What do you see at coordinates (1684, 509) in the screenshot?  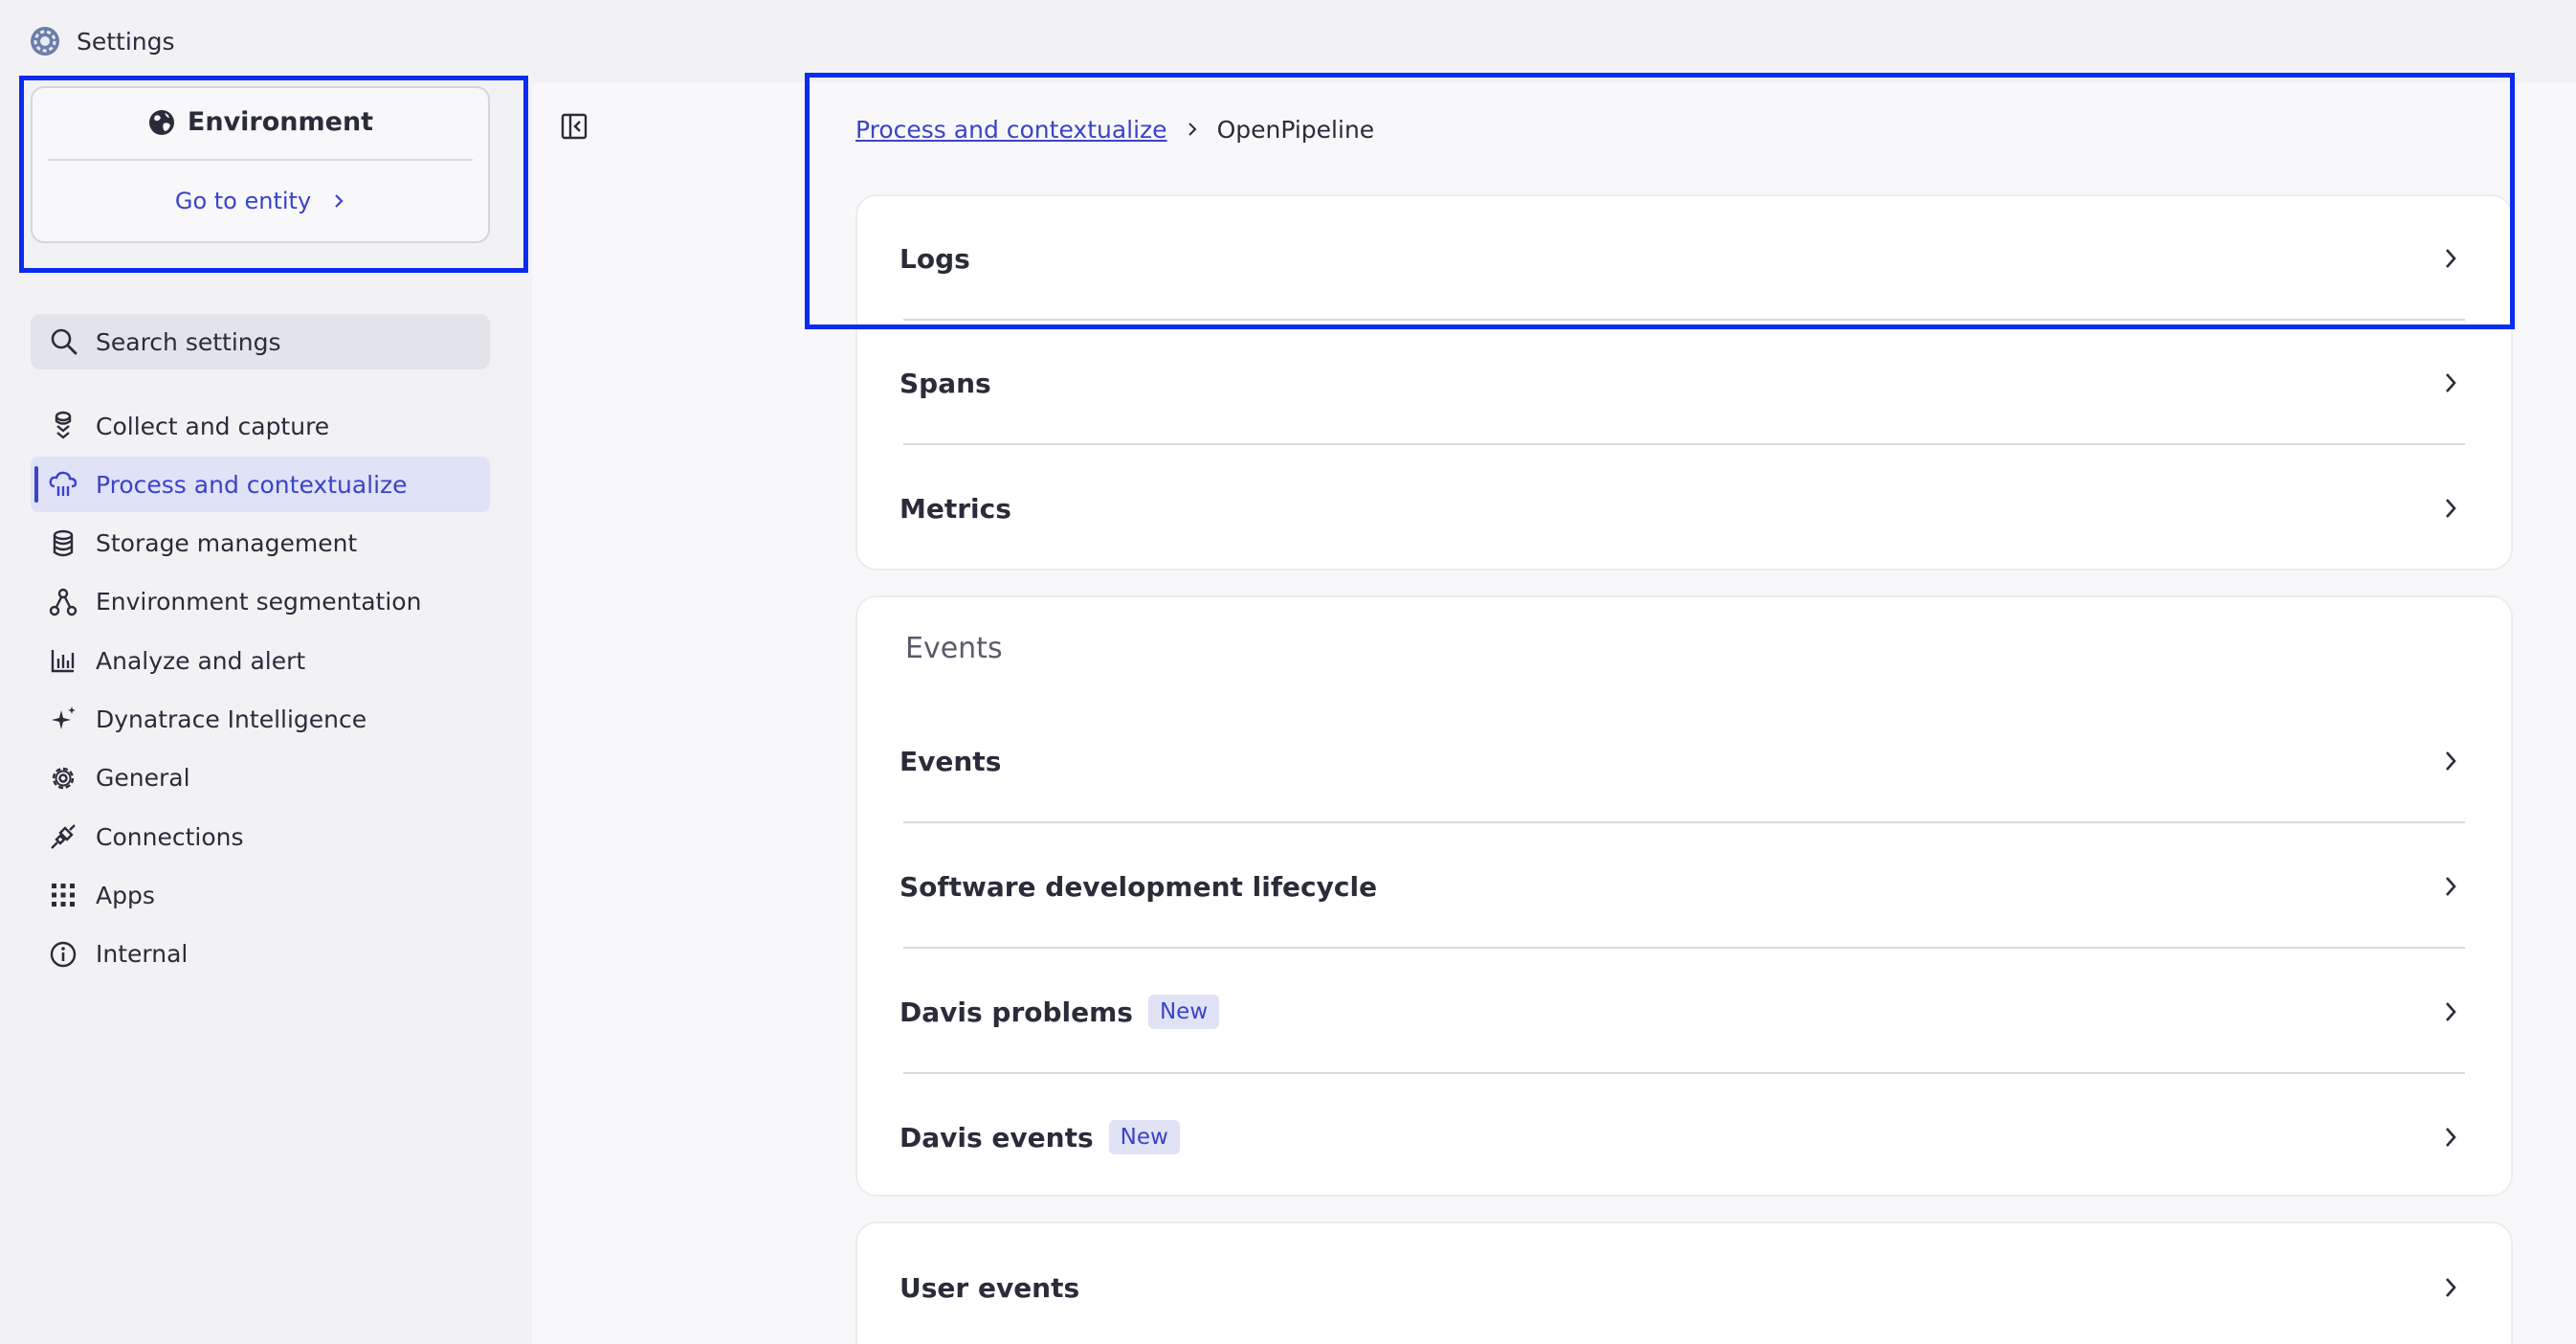 I see `list-item-metrics: Metrics` at bounding box center [1684, 509].